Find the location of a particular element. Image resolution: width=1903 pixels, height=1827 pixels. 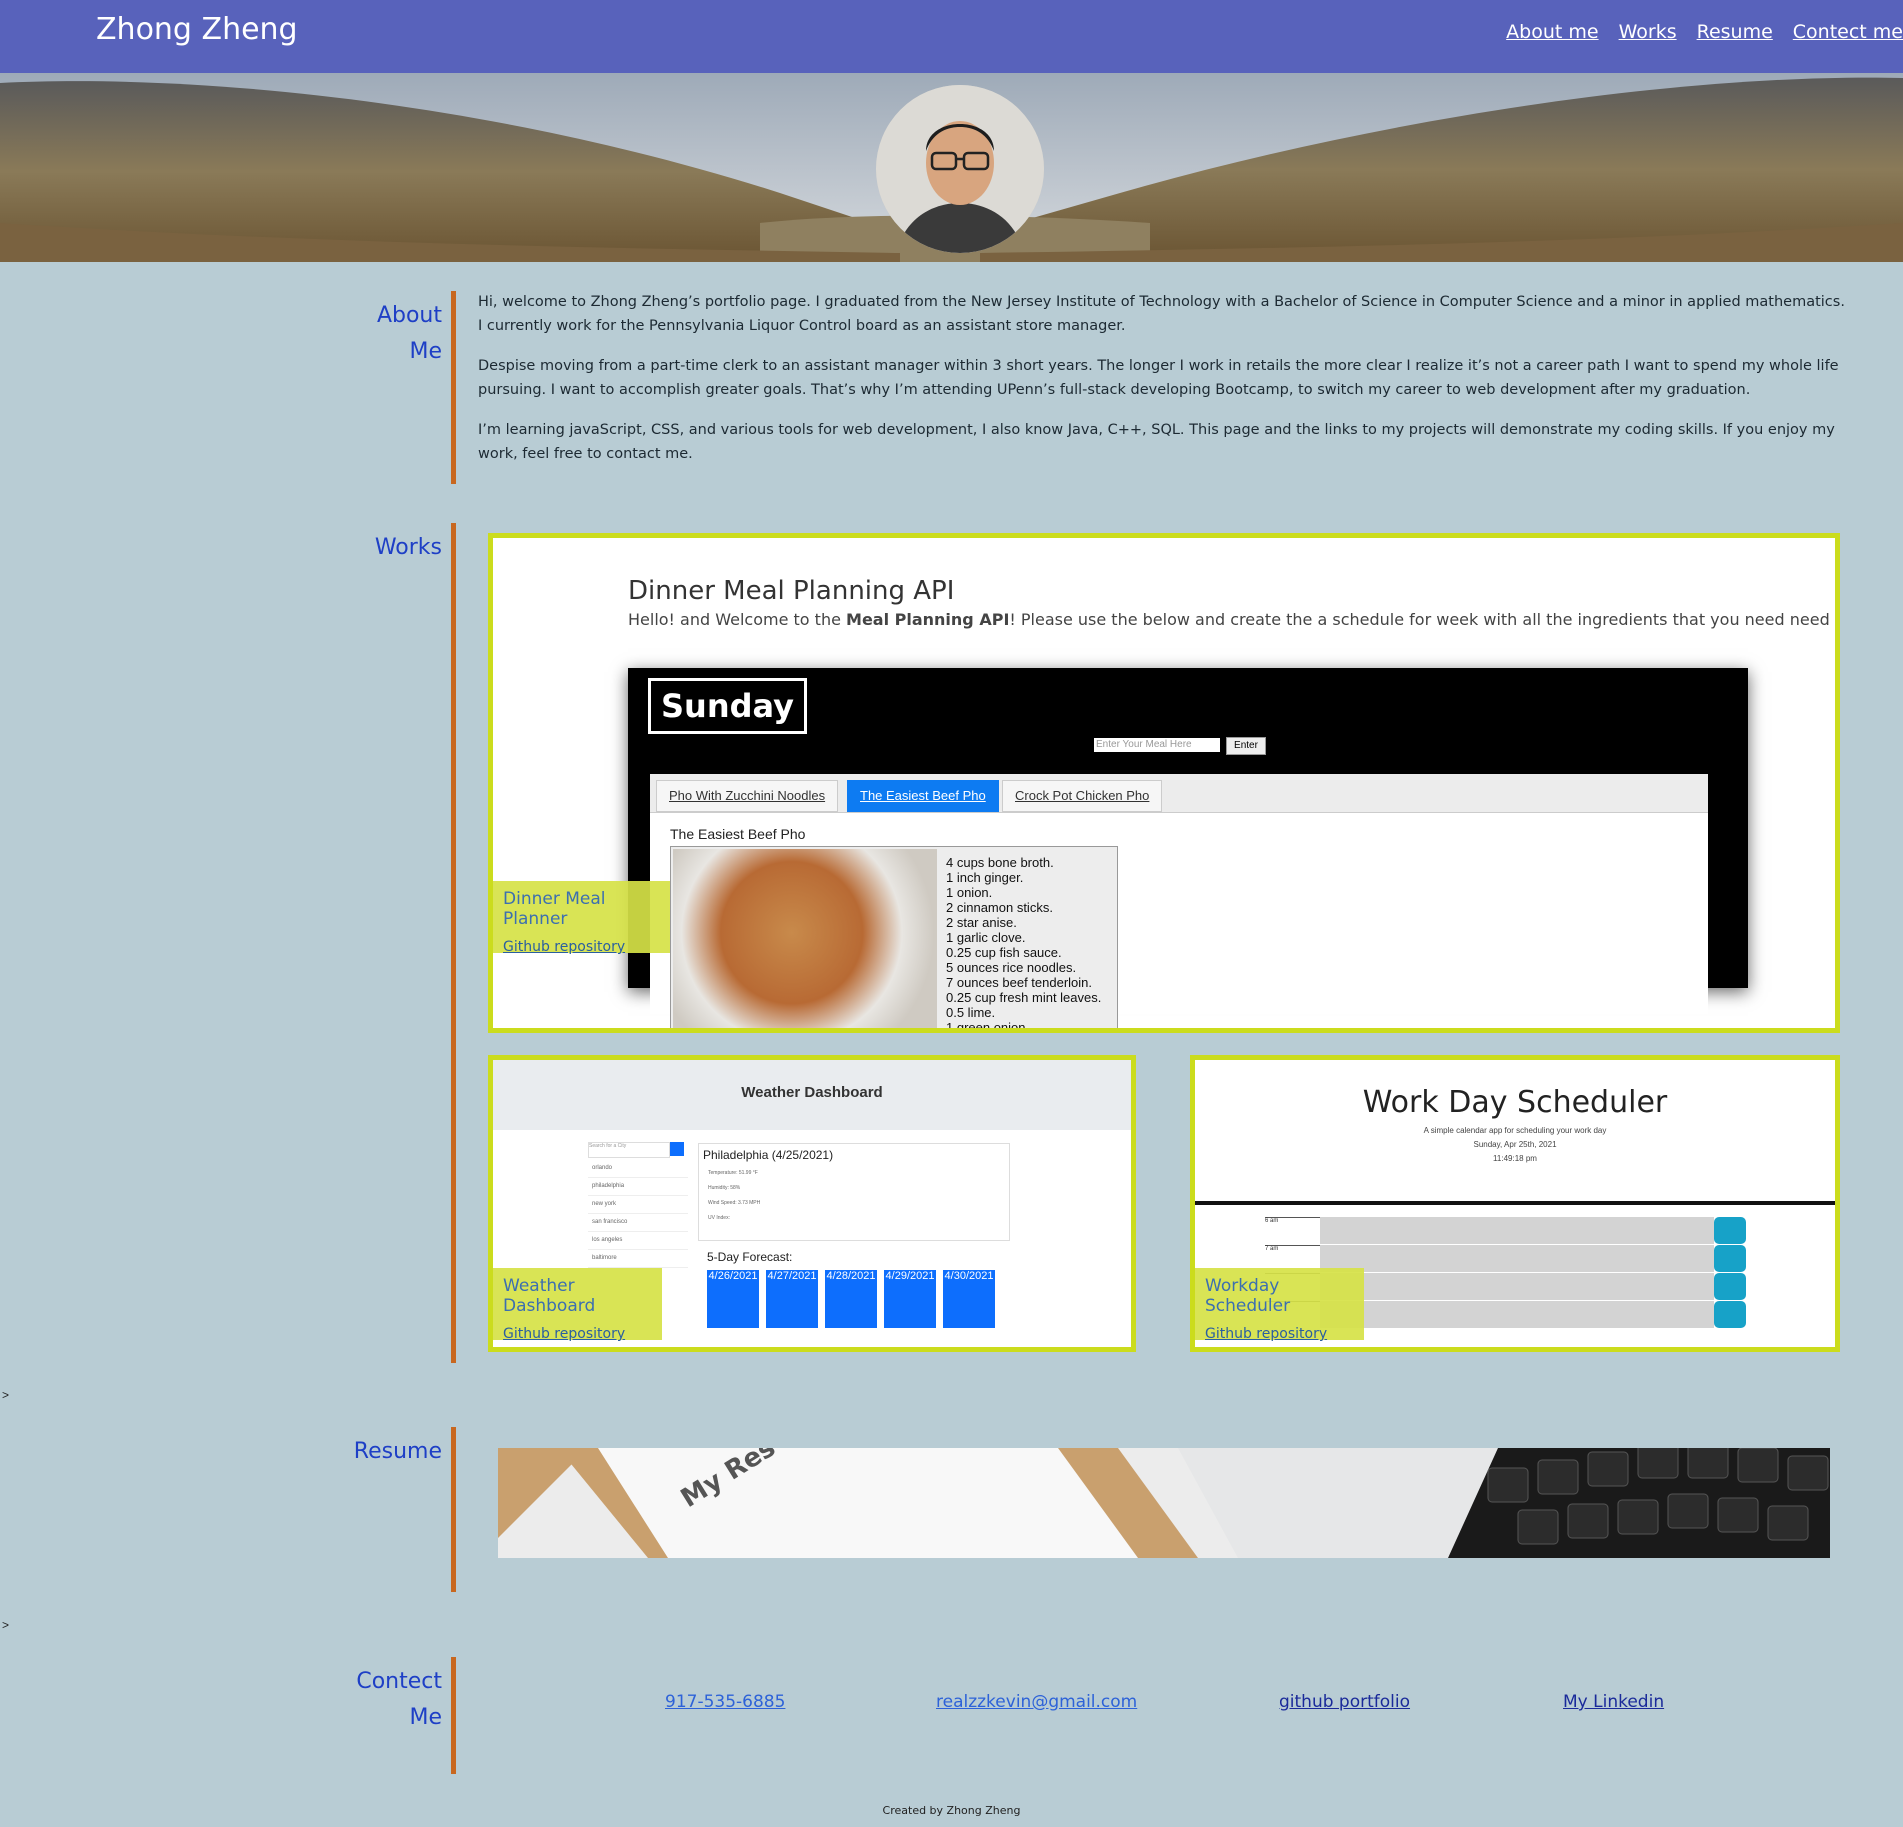

recipe-tab: Pho With Zucchini Noodles is located at coordinates (747, 796).